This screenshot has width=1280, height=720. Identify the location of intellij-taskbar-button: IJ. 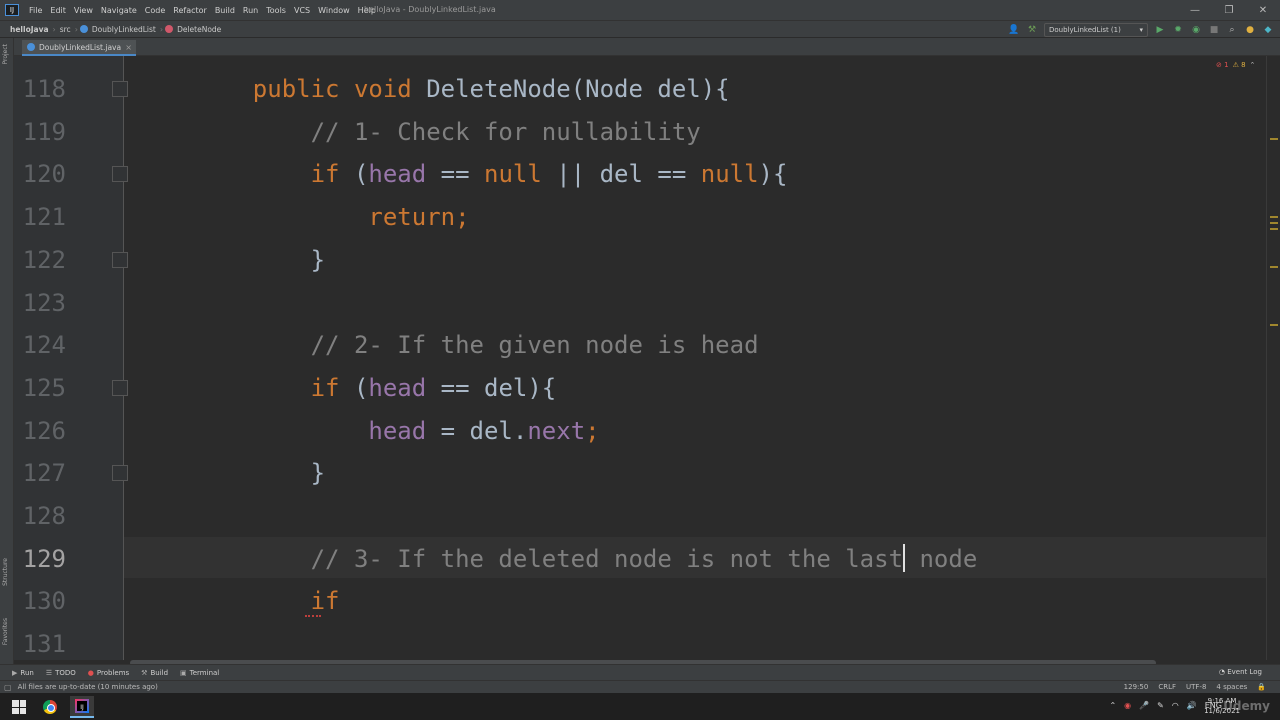
(82, 707).